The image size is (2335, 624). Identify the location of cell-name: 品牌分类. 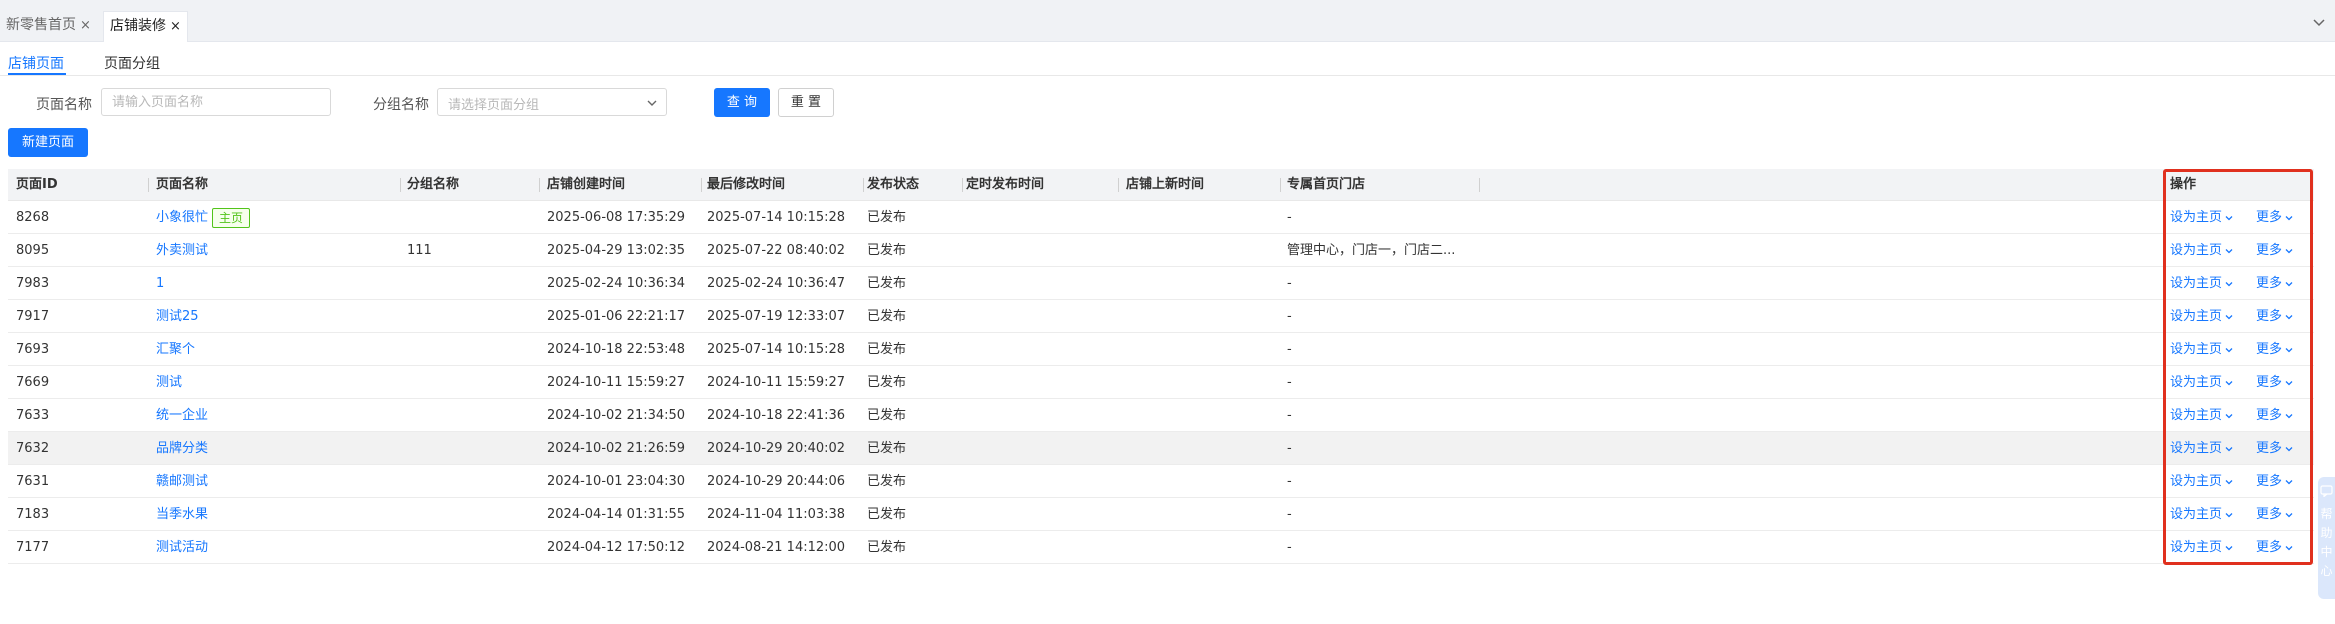
(182, 448).